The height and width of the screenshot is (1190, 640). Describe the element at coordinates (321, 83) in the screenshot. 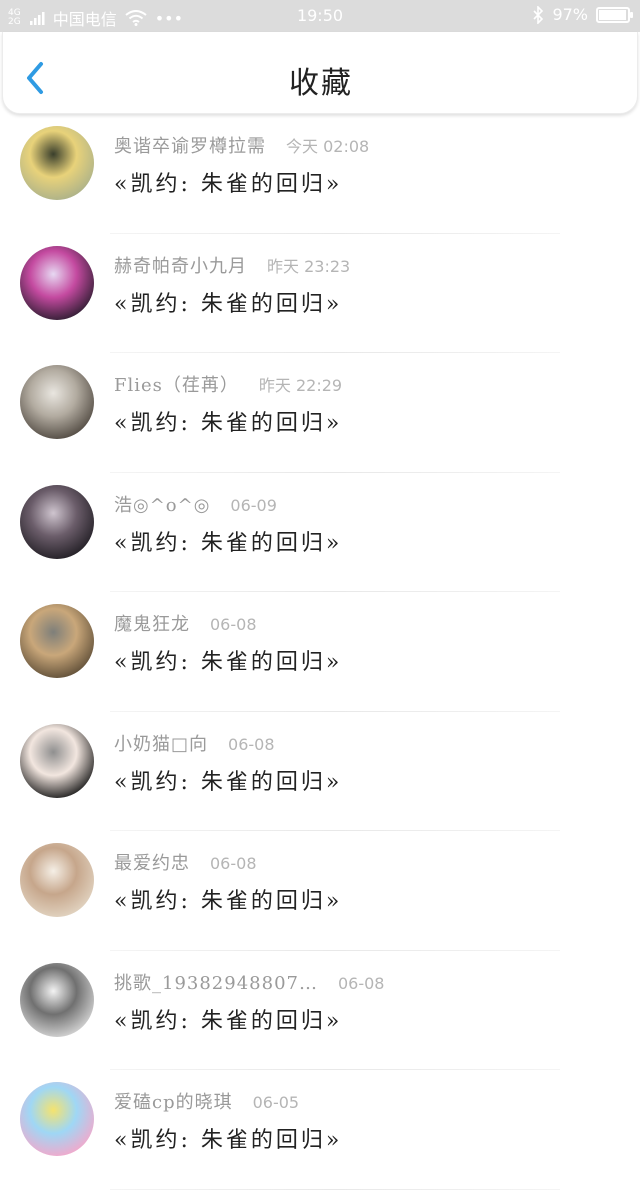

I see `page-title: 收藏` at that location.